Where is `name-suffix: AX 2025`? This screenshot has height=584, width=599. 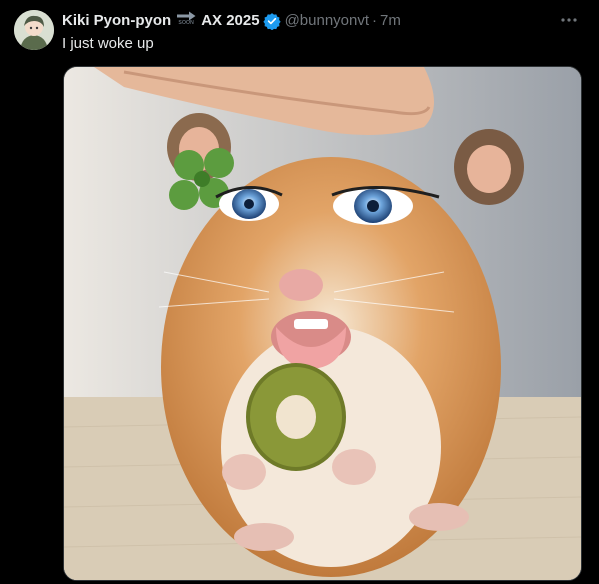 name-suffix: AX 2025 is located at coordinates (230, 21).